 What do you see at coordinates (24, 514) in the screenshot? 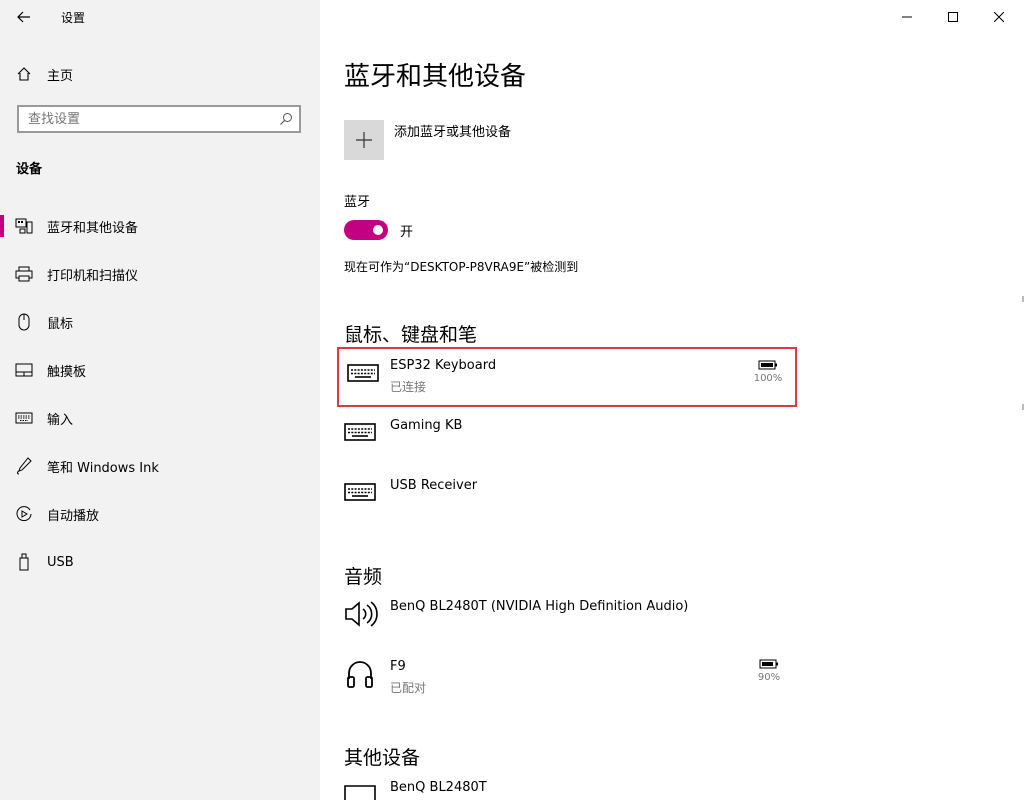
I see `autoplay-icon` at bounding box center [24, 514].